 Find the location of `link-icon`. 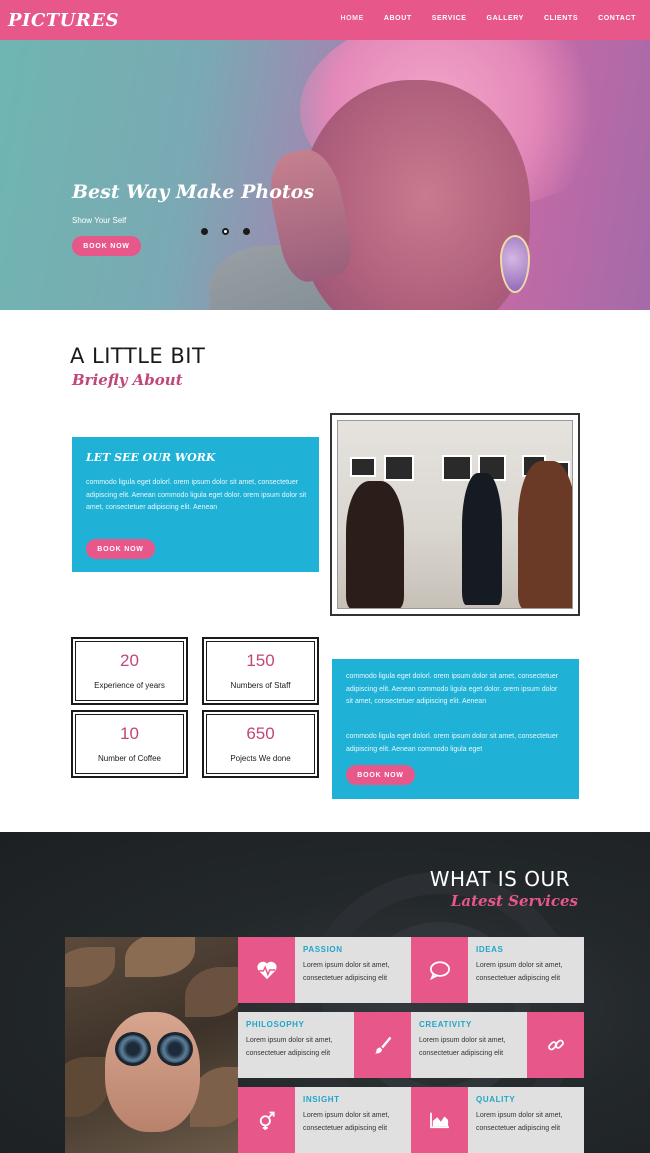

link-icon is located at coordinates (555, 1045).